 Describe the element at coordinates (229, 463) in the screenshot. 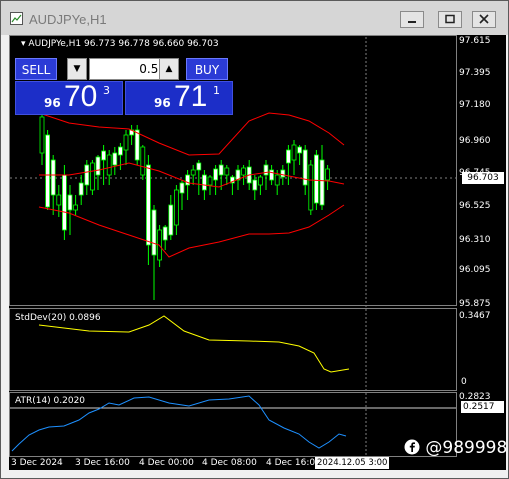

I see `time-label: 4 Dec 08:00` at that location.